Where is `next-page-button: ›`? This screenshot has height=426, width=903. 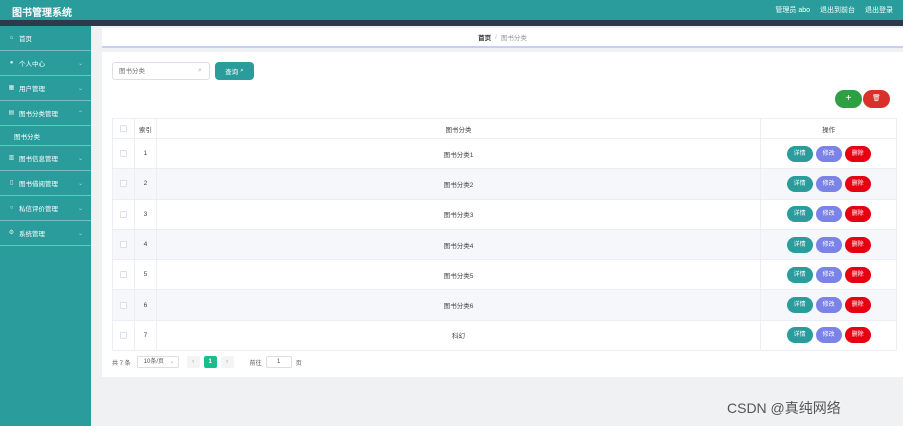 next-page-button: › is located at coordinates (227, 362).